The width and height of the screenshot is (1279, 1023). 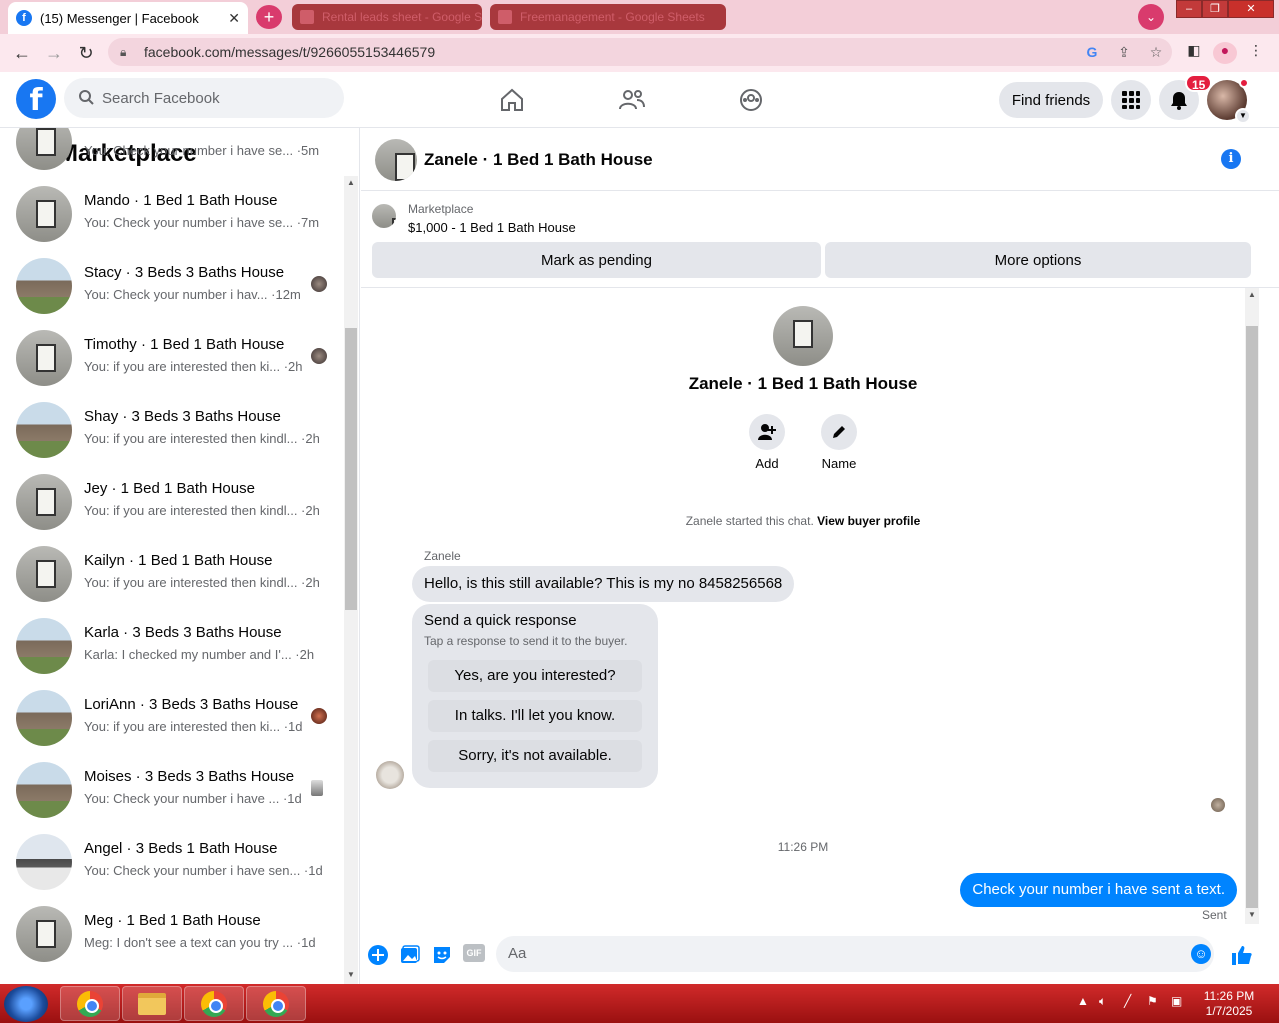 What do you see at coordinates (1215, 9) in the screenshot?
I see `maximize-button: ❐` at bounding box center [1215, 9].